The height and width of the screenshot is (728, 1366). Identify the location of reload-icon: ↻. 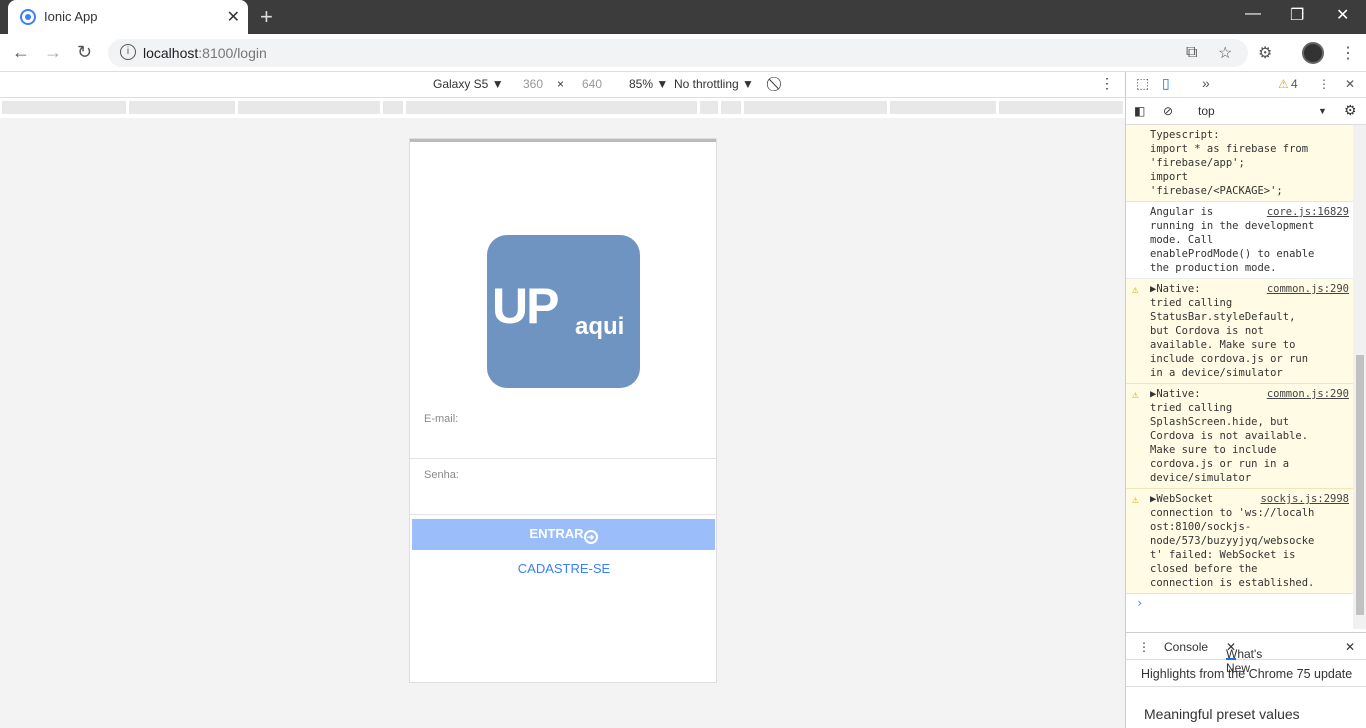
(84, 52).